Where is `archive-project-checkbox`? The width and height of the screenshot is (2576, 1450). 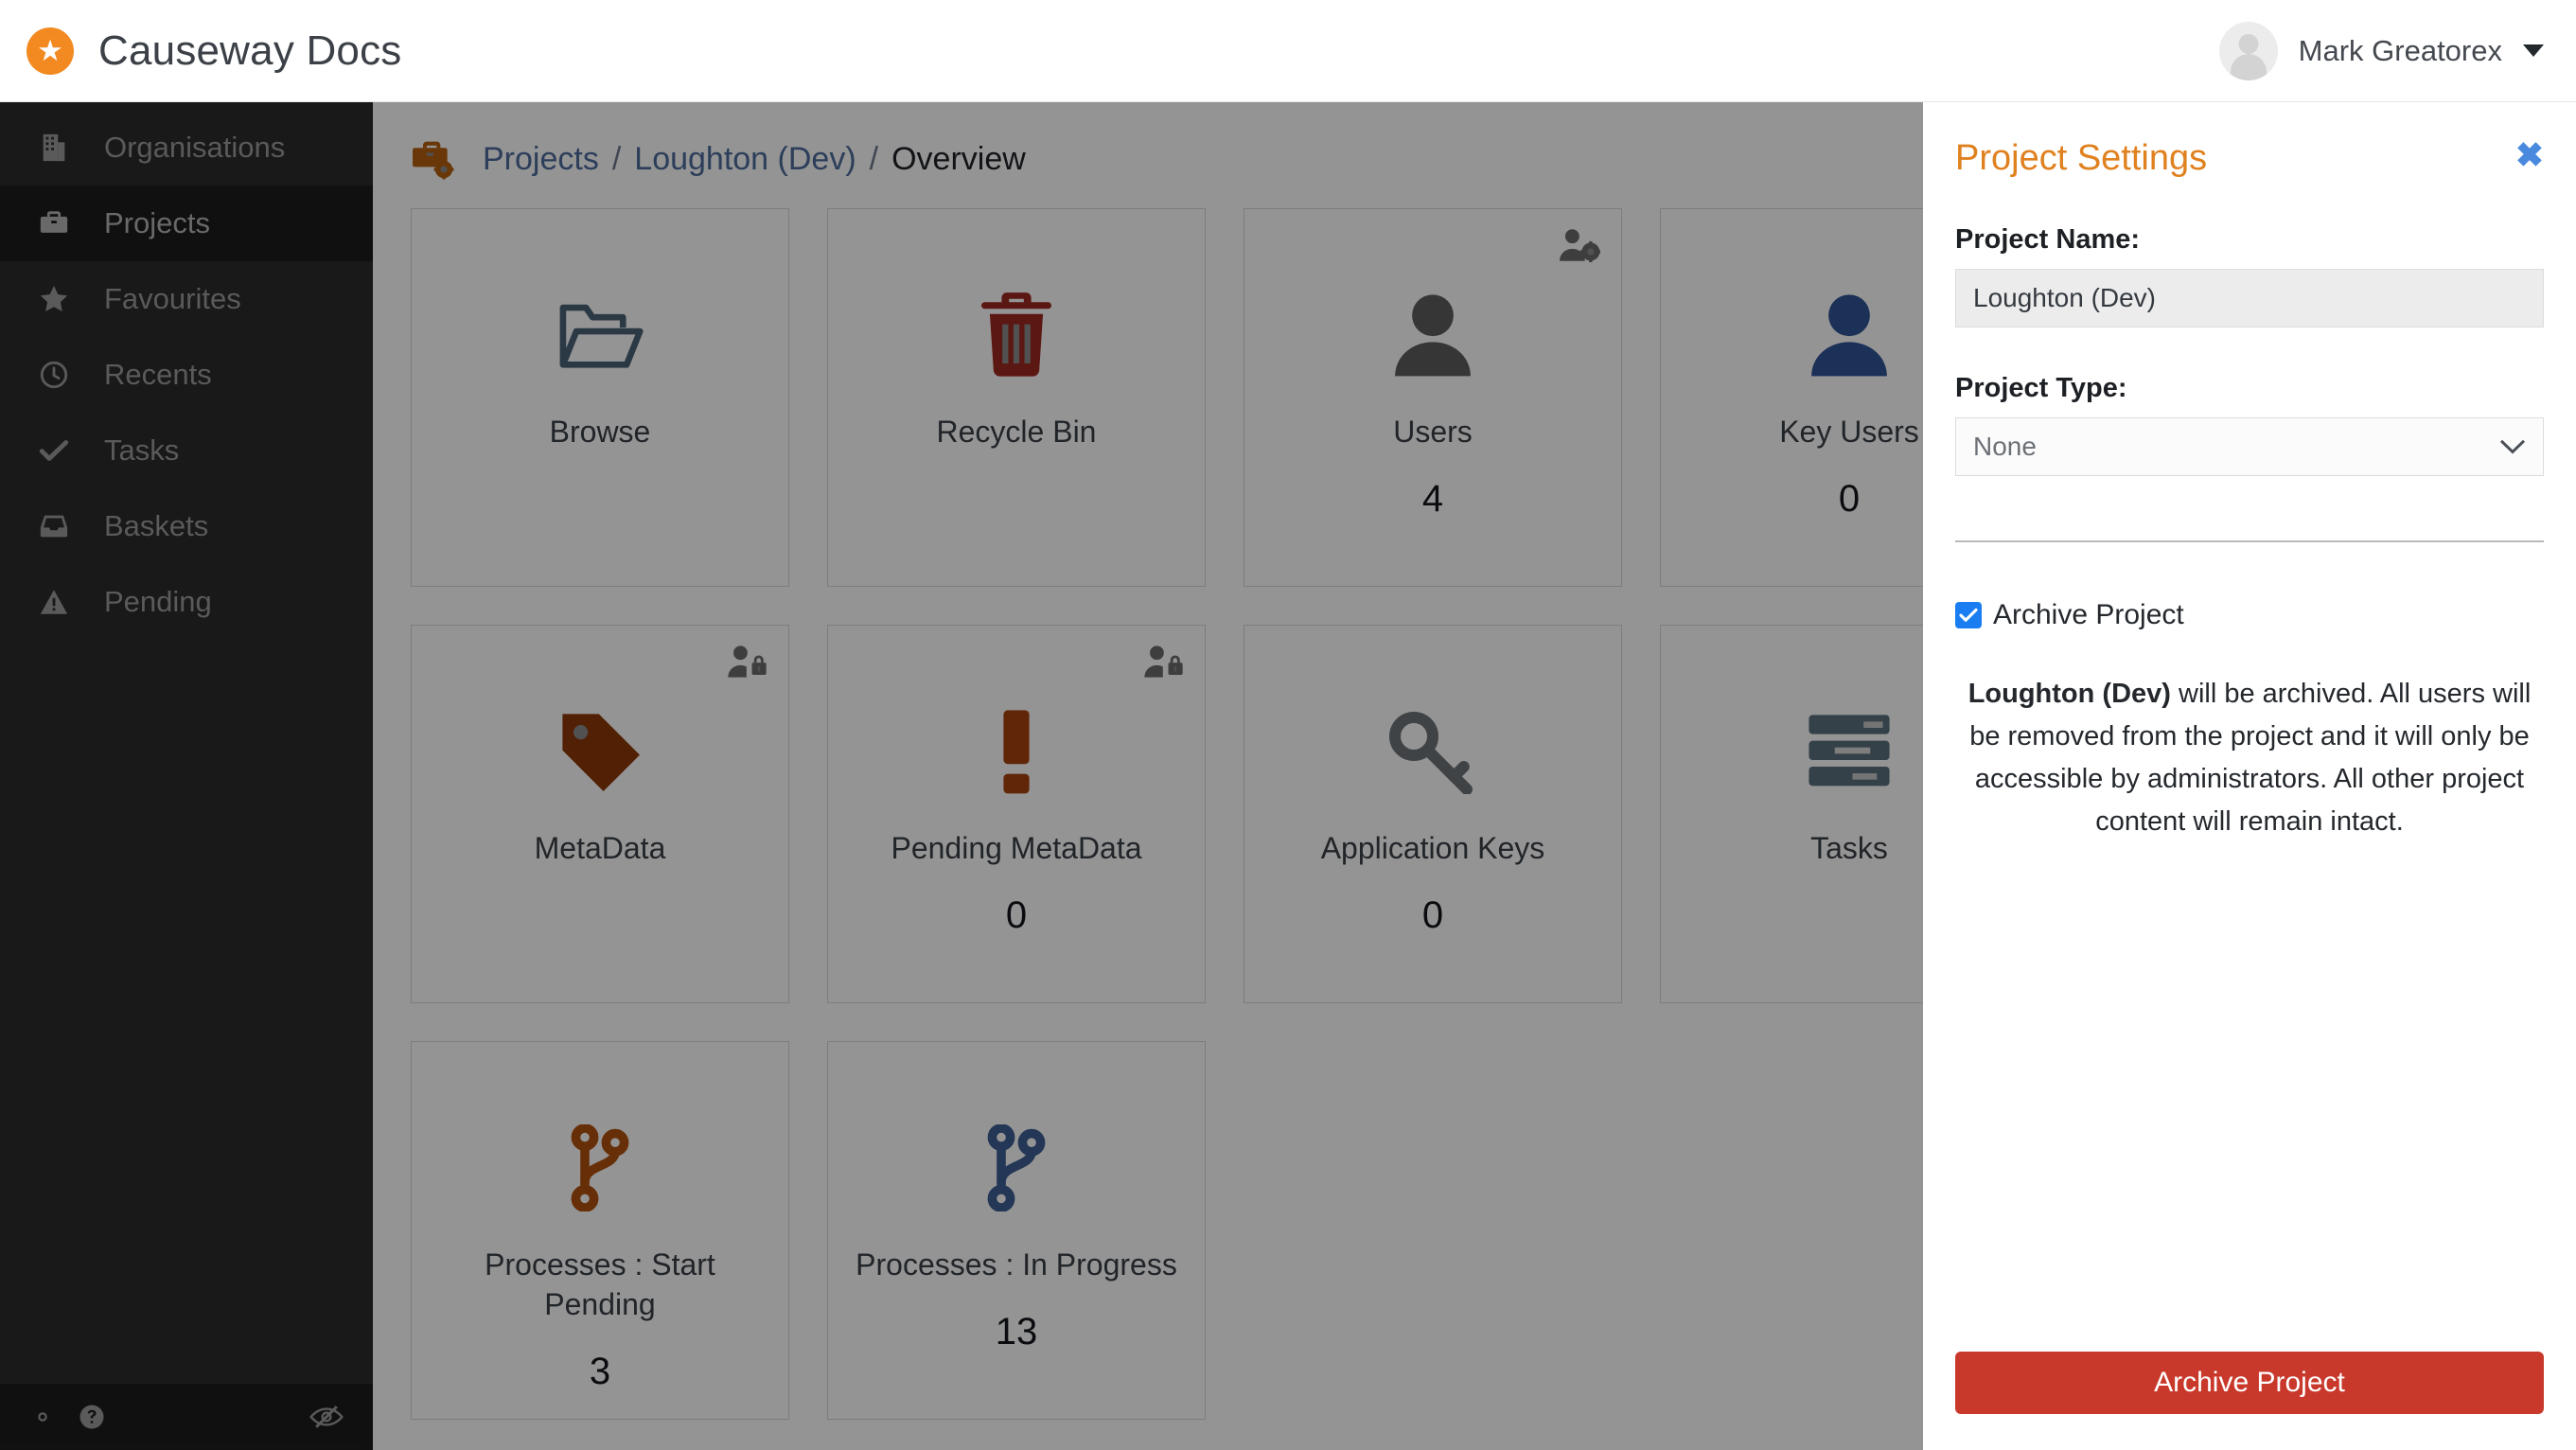
archive-project-checkbox is located at coordinates (1968, 615).